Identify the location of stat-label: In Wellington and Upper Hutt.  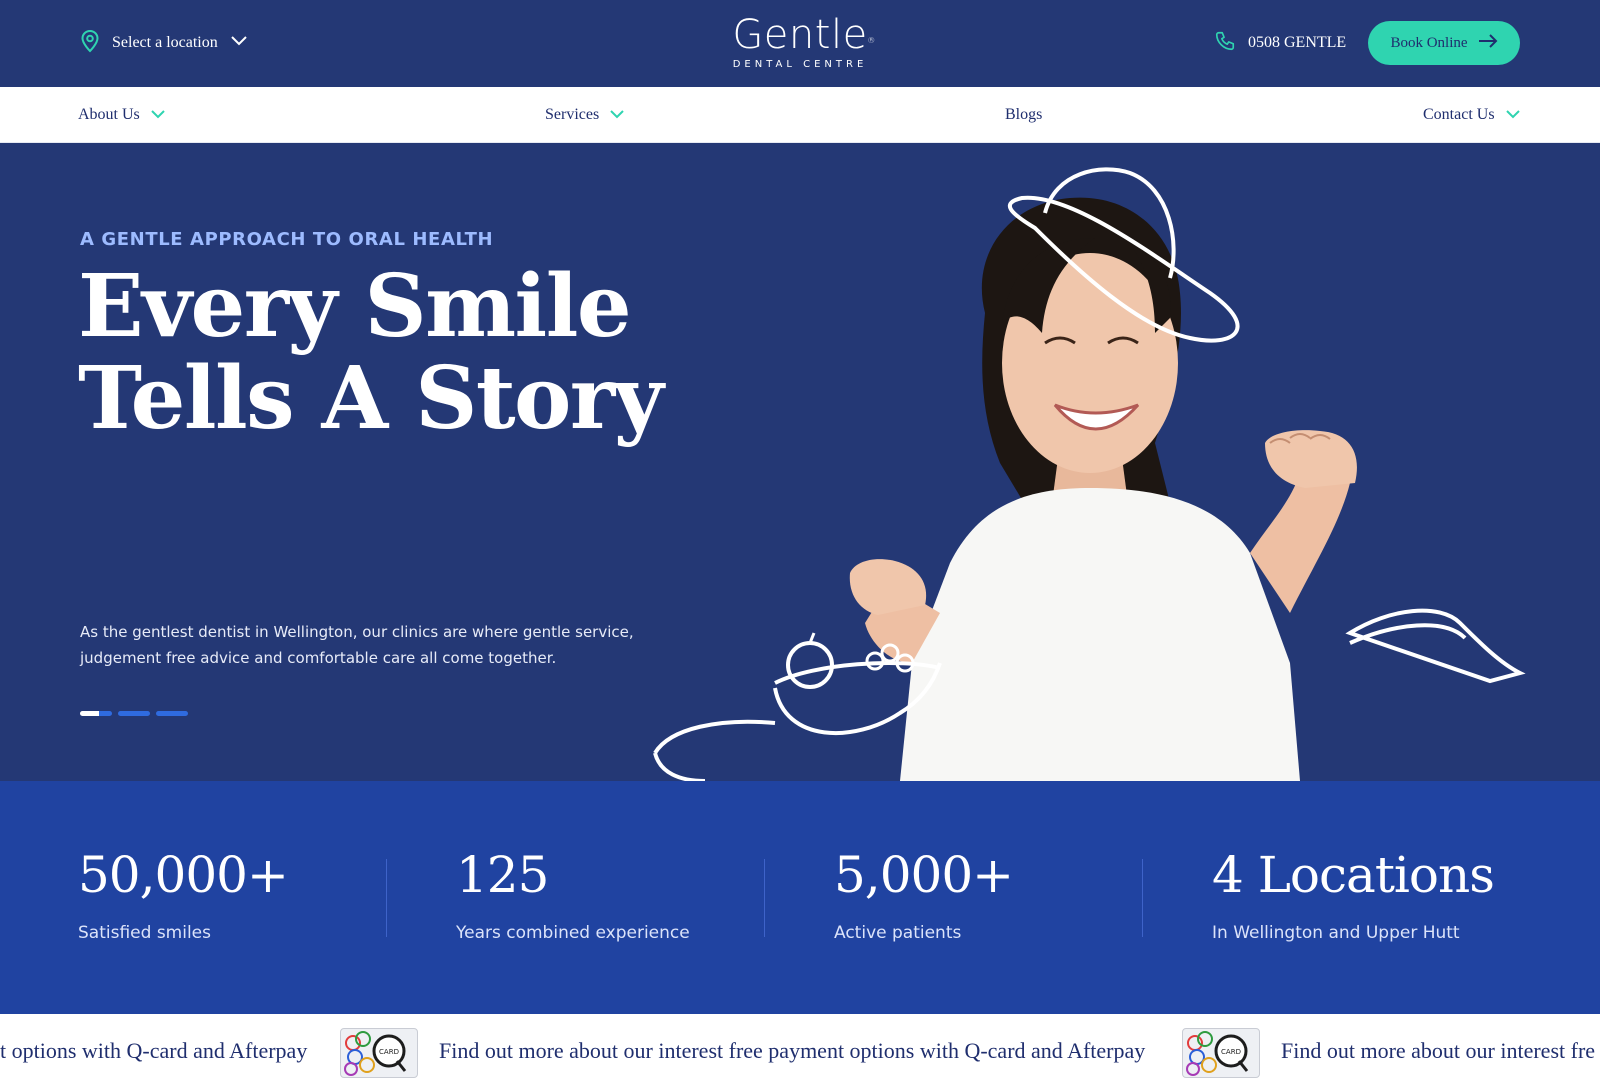
(1336, 933).